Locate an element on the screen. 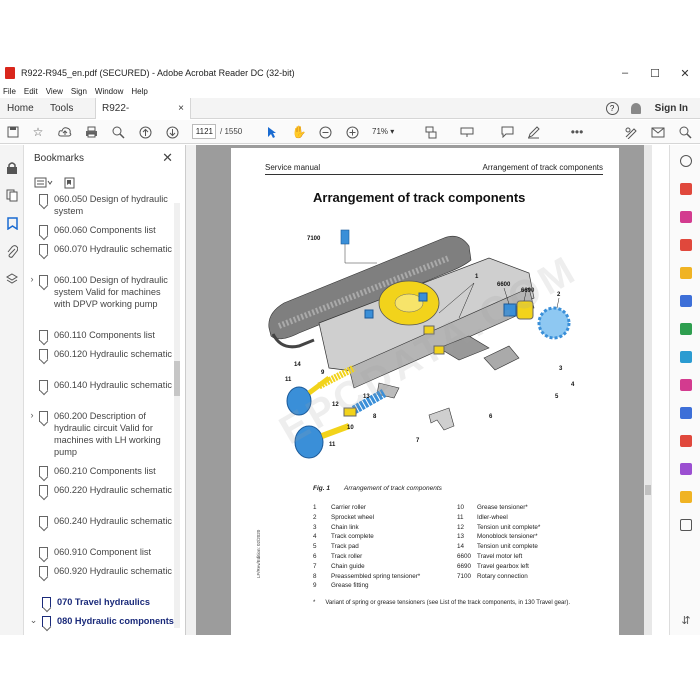  close-panel-icon: ✕ is located at coordinates (167, 158).